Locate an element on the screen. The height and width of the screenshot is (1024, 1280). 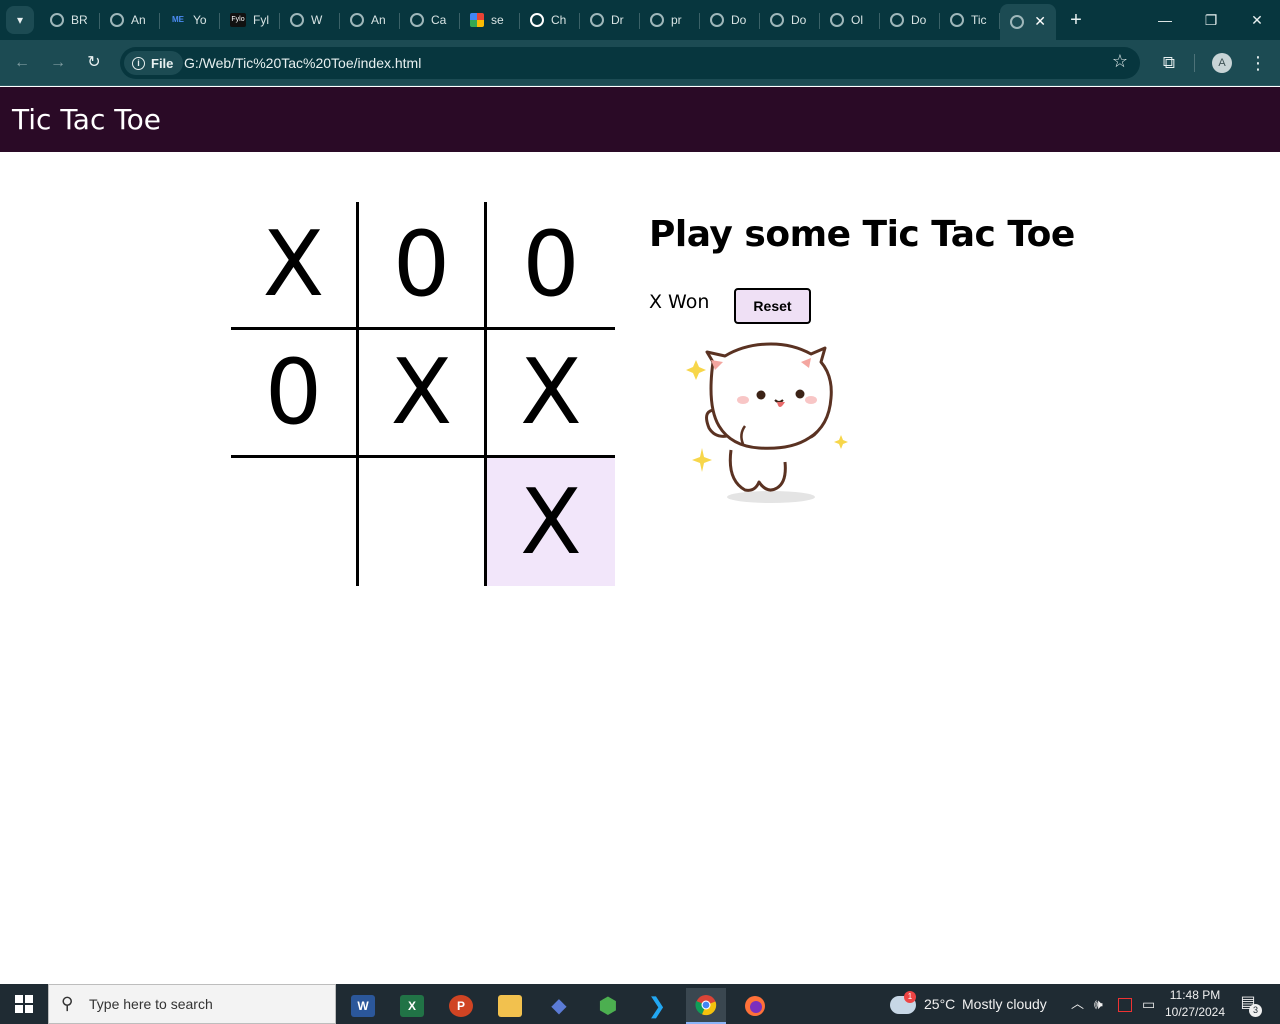
me-icon: ME is located at coordinates (178, 19).